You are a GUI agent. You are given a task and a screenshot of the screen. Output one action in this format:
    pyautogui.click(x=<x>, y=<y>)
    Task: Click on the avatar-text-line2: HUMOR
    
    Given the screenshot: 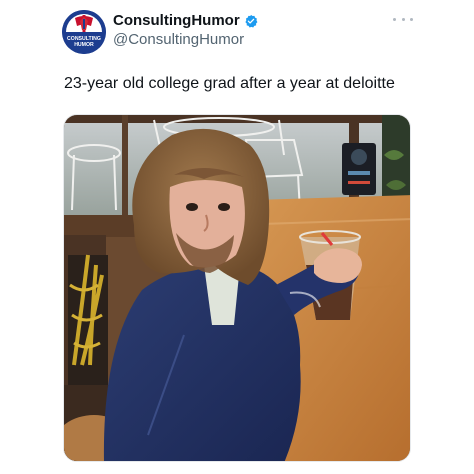 What is the action you would take?
    pyautogui.click(x=84, y=45)
    